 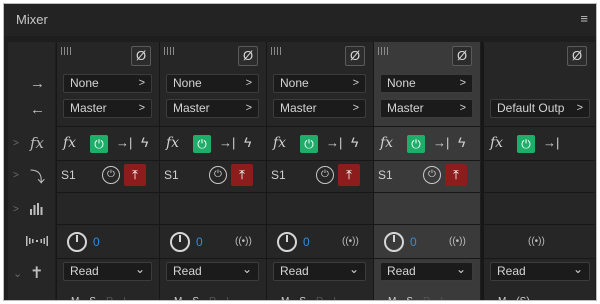 I want to click on arrow-right-icon: >, so click(x=141, y=108).